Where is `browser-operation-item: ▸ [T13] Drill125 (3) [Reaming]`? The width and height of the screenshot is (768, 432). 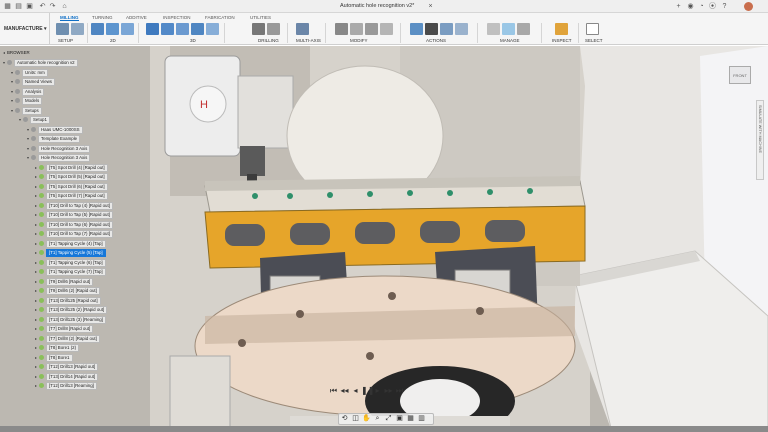
browser-operation-item: ▸ [T13] Drill125 (3) [Reaming] is located at coordinates (70, 319).